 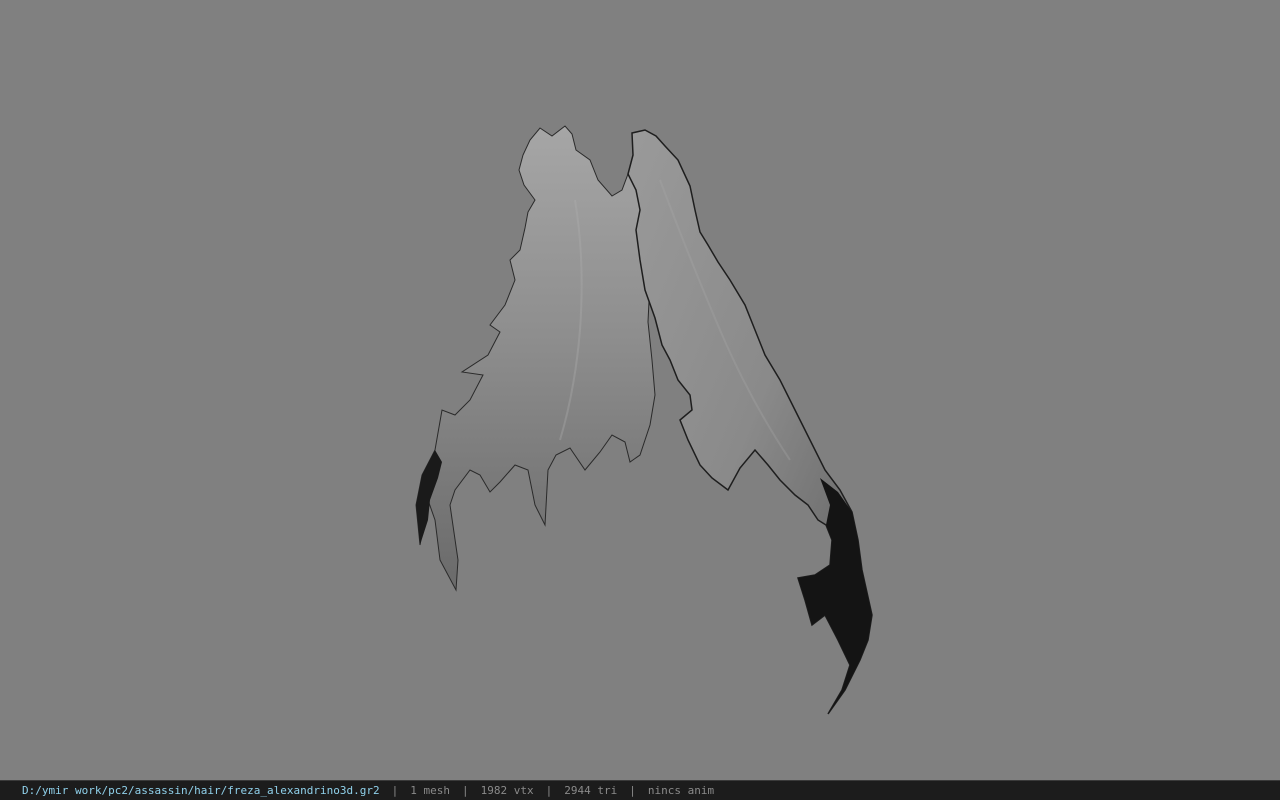 What do you see at coordinates (591, 790) in the screenshot?
I see `triangle-count-label: 2944 tri` at bounding box center [591, 790].